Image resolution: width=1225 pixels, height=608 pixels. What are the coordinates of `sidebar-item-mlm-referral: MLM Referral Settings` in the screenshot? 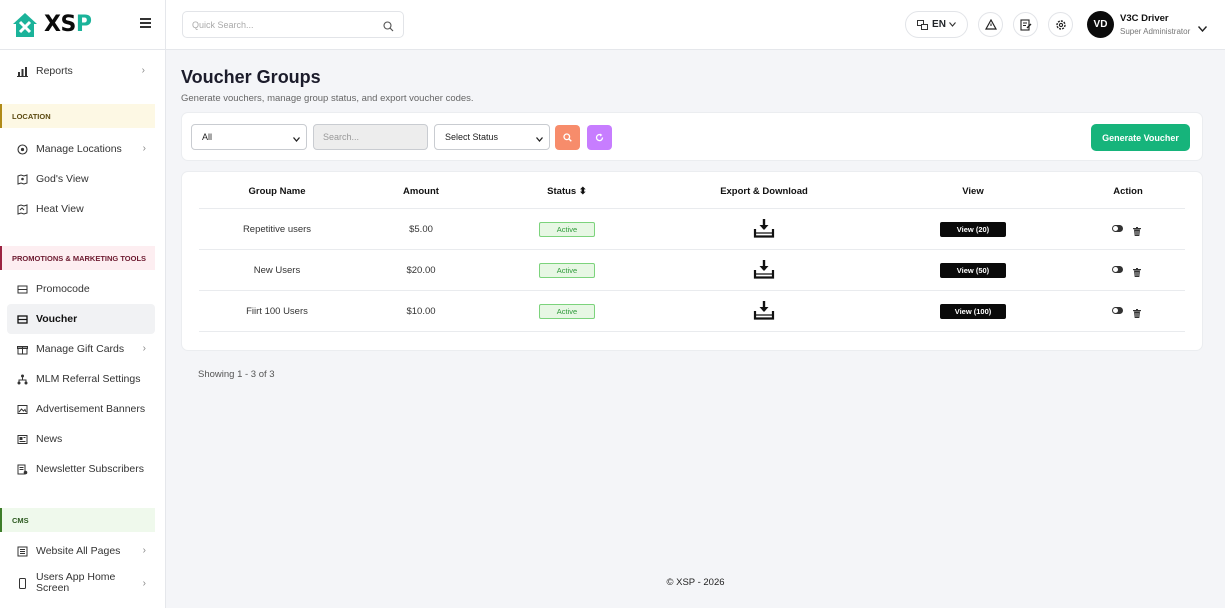 It's located at (83, 379).